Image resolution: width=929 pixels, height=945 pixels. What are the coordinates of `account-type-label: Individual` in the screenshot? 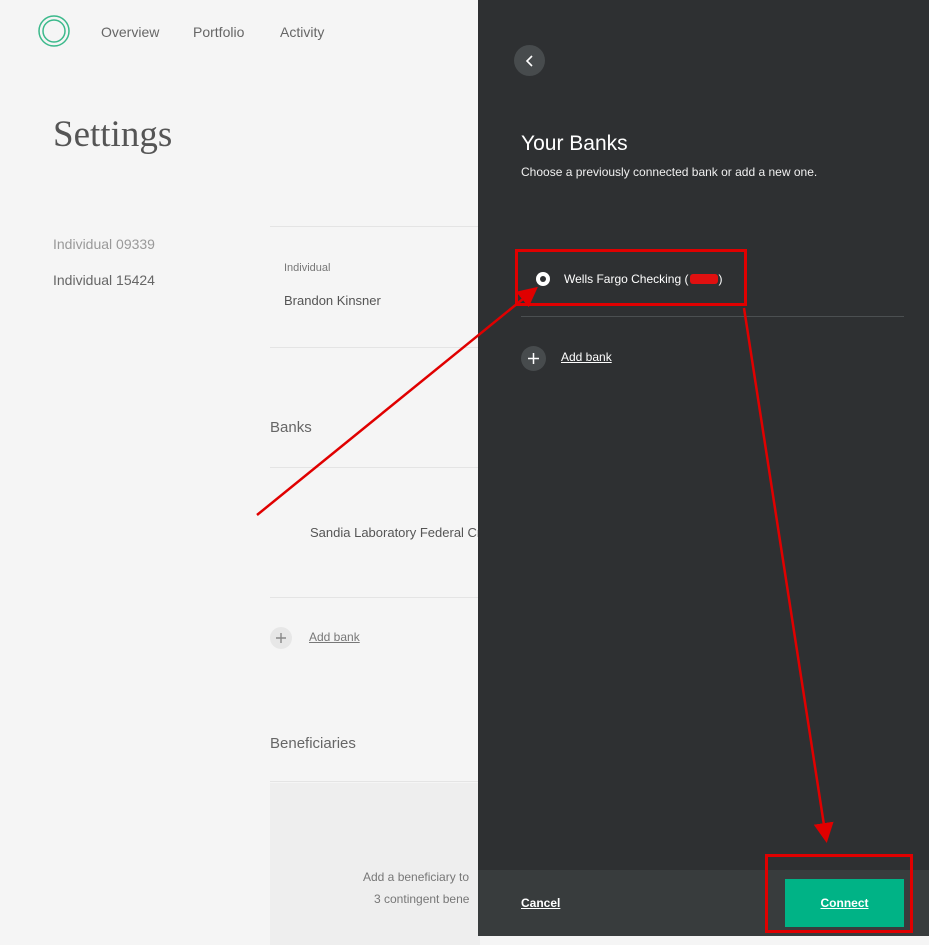 It's located at (307, 268).